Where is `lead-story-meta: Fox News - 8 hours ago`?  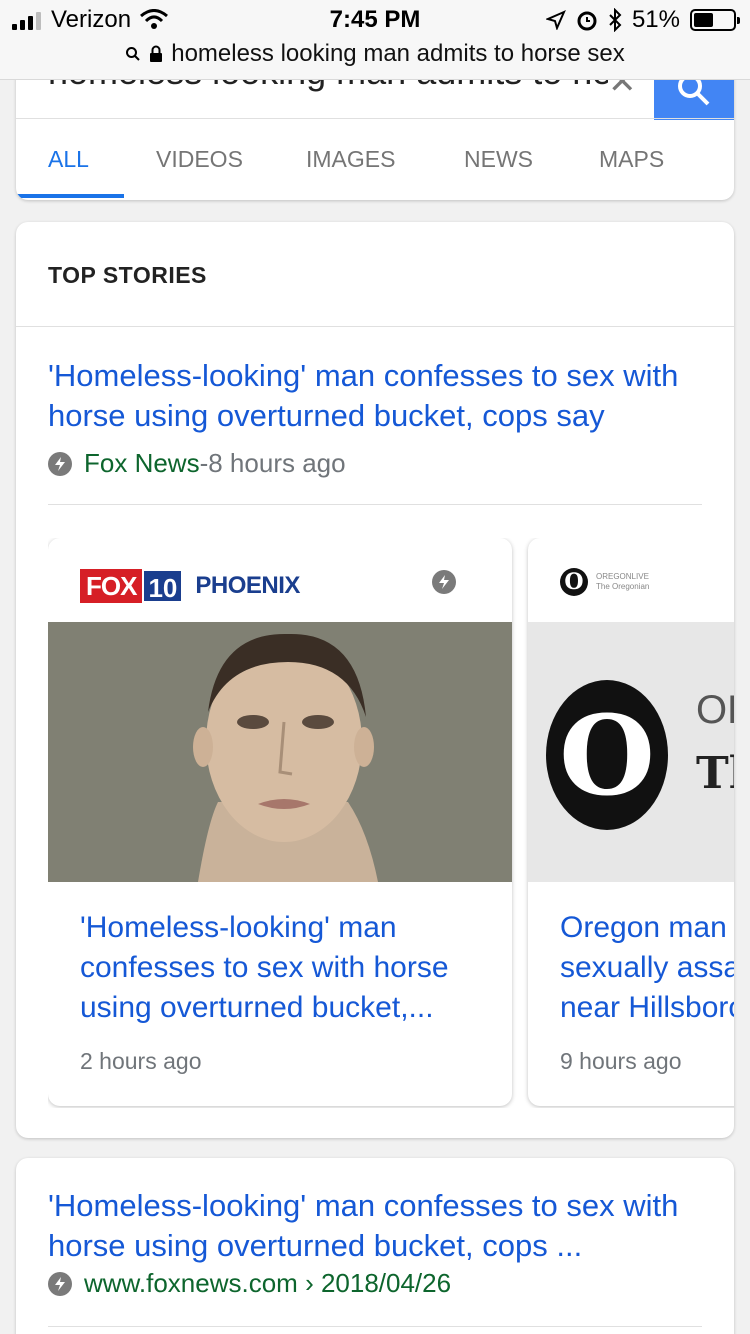 lead-story-meta: Fox News - 8 hours ago is located at coordinates (197, 463).